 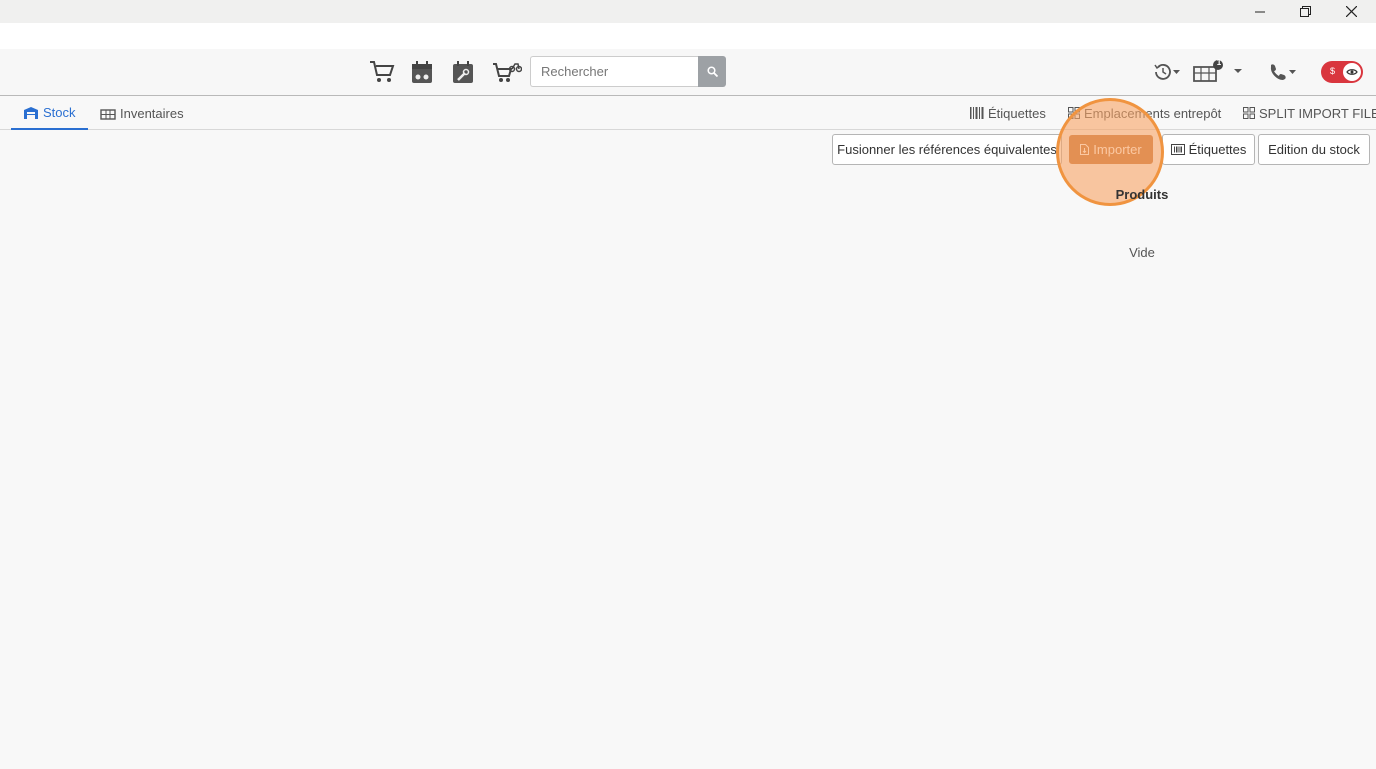 What do you see at coordinates (1142, 194) in the screenshot?
I see `products-section-title: Produits` at bounding box center [1142, 194].